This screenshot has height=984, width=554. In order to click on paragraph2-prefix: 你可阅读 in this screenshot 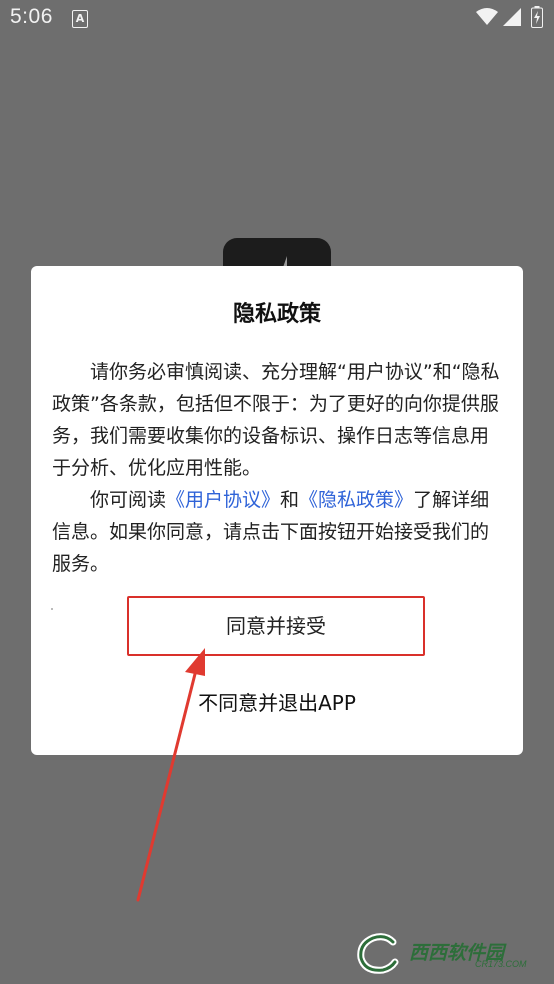, I will do `click(128, 500)`.